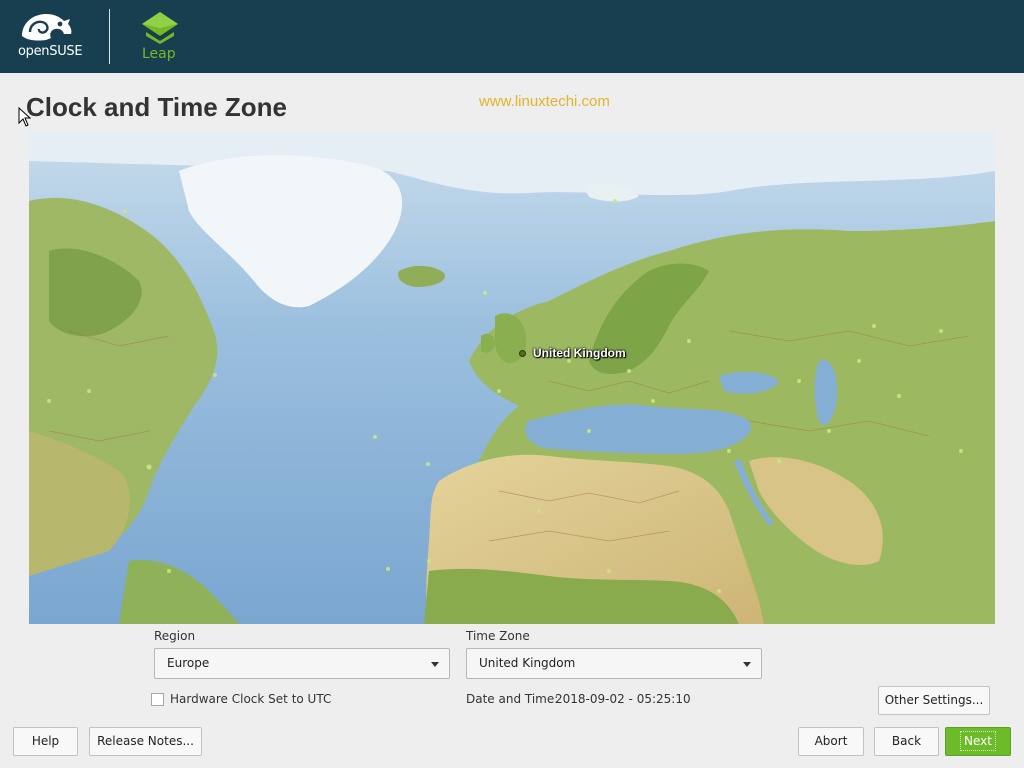 The width and height of the screenshot is (1024, 768). I want to click on next-button-label: Next, so click(978, 741).